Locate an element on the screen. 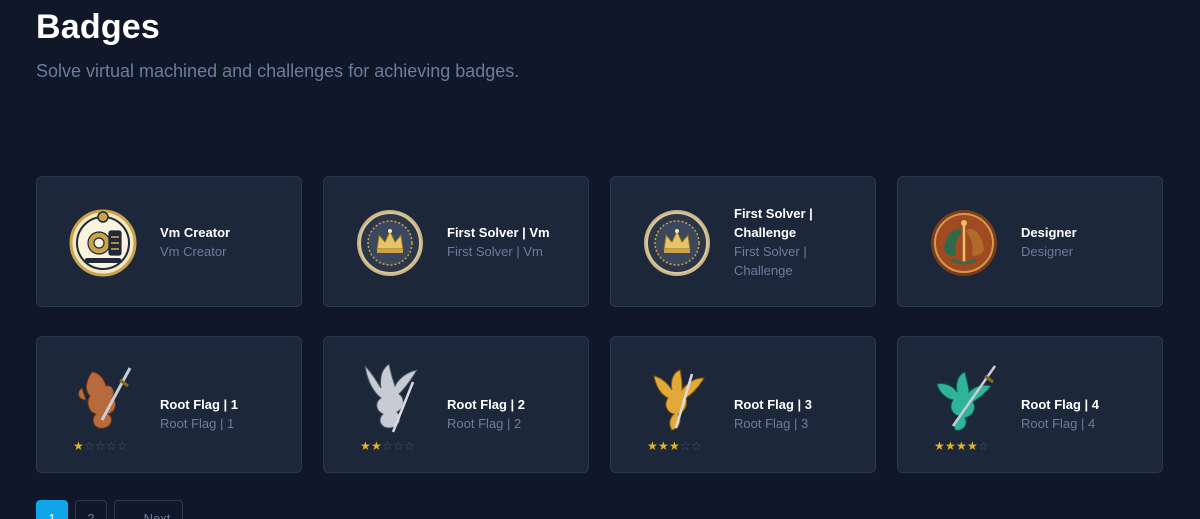 This screenshot has height=519, width=1200. badge-description: Root Flag | 4 is located at coordinates (1058, 423).